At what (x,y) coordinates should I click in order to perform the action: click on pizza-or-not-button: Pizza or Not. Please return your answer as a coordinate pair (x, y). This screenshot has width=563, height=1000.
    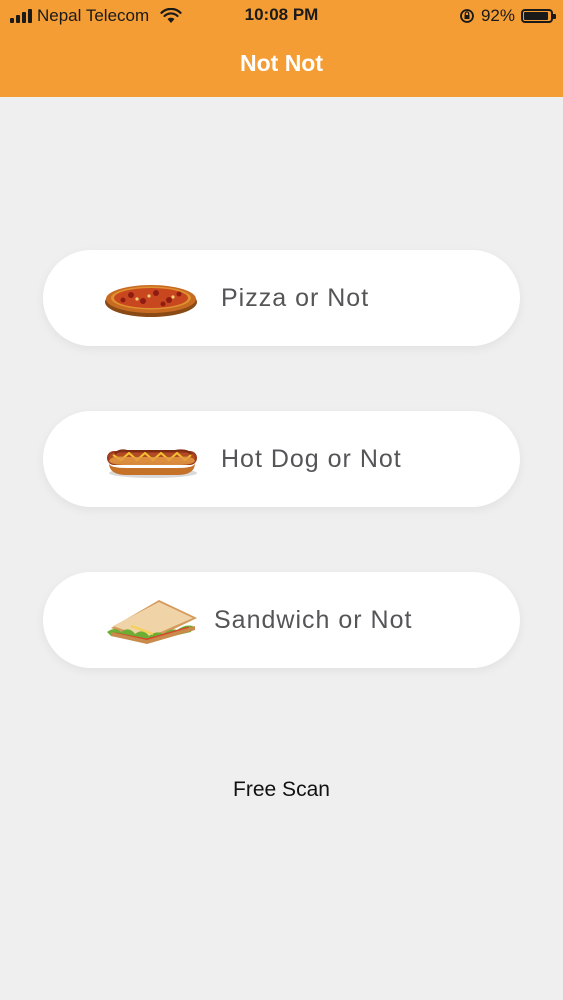
    Looking at the image, I should click on (281, 298).